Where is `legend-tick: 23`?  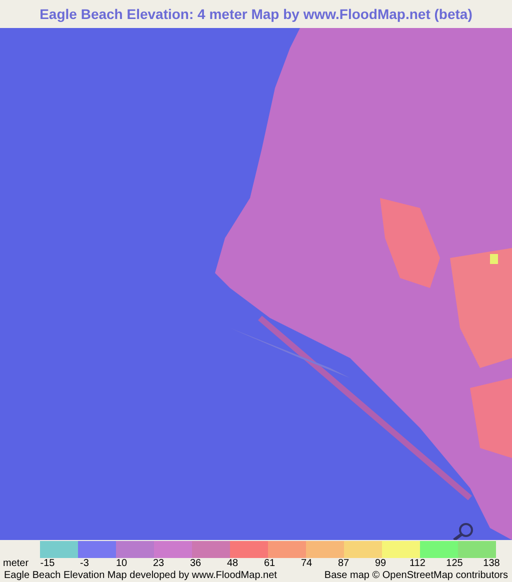 legend-tick: 23 is located at coordinates (159, 564).